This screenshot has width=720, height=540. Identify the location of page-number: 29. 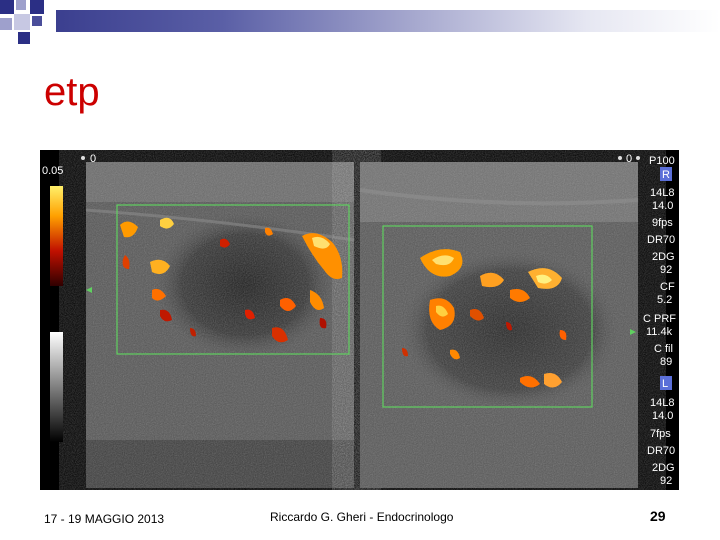
(658, 516).